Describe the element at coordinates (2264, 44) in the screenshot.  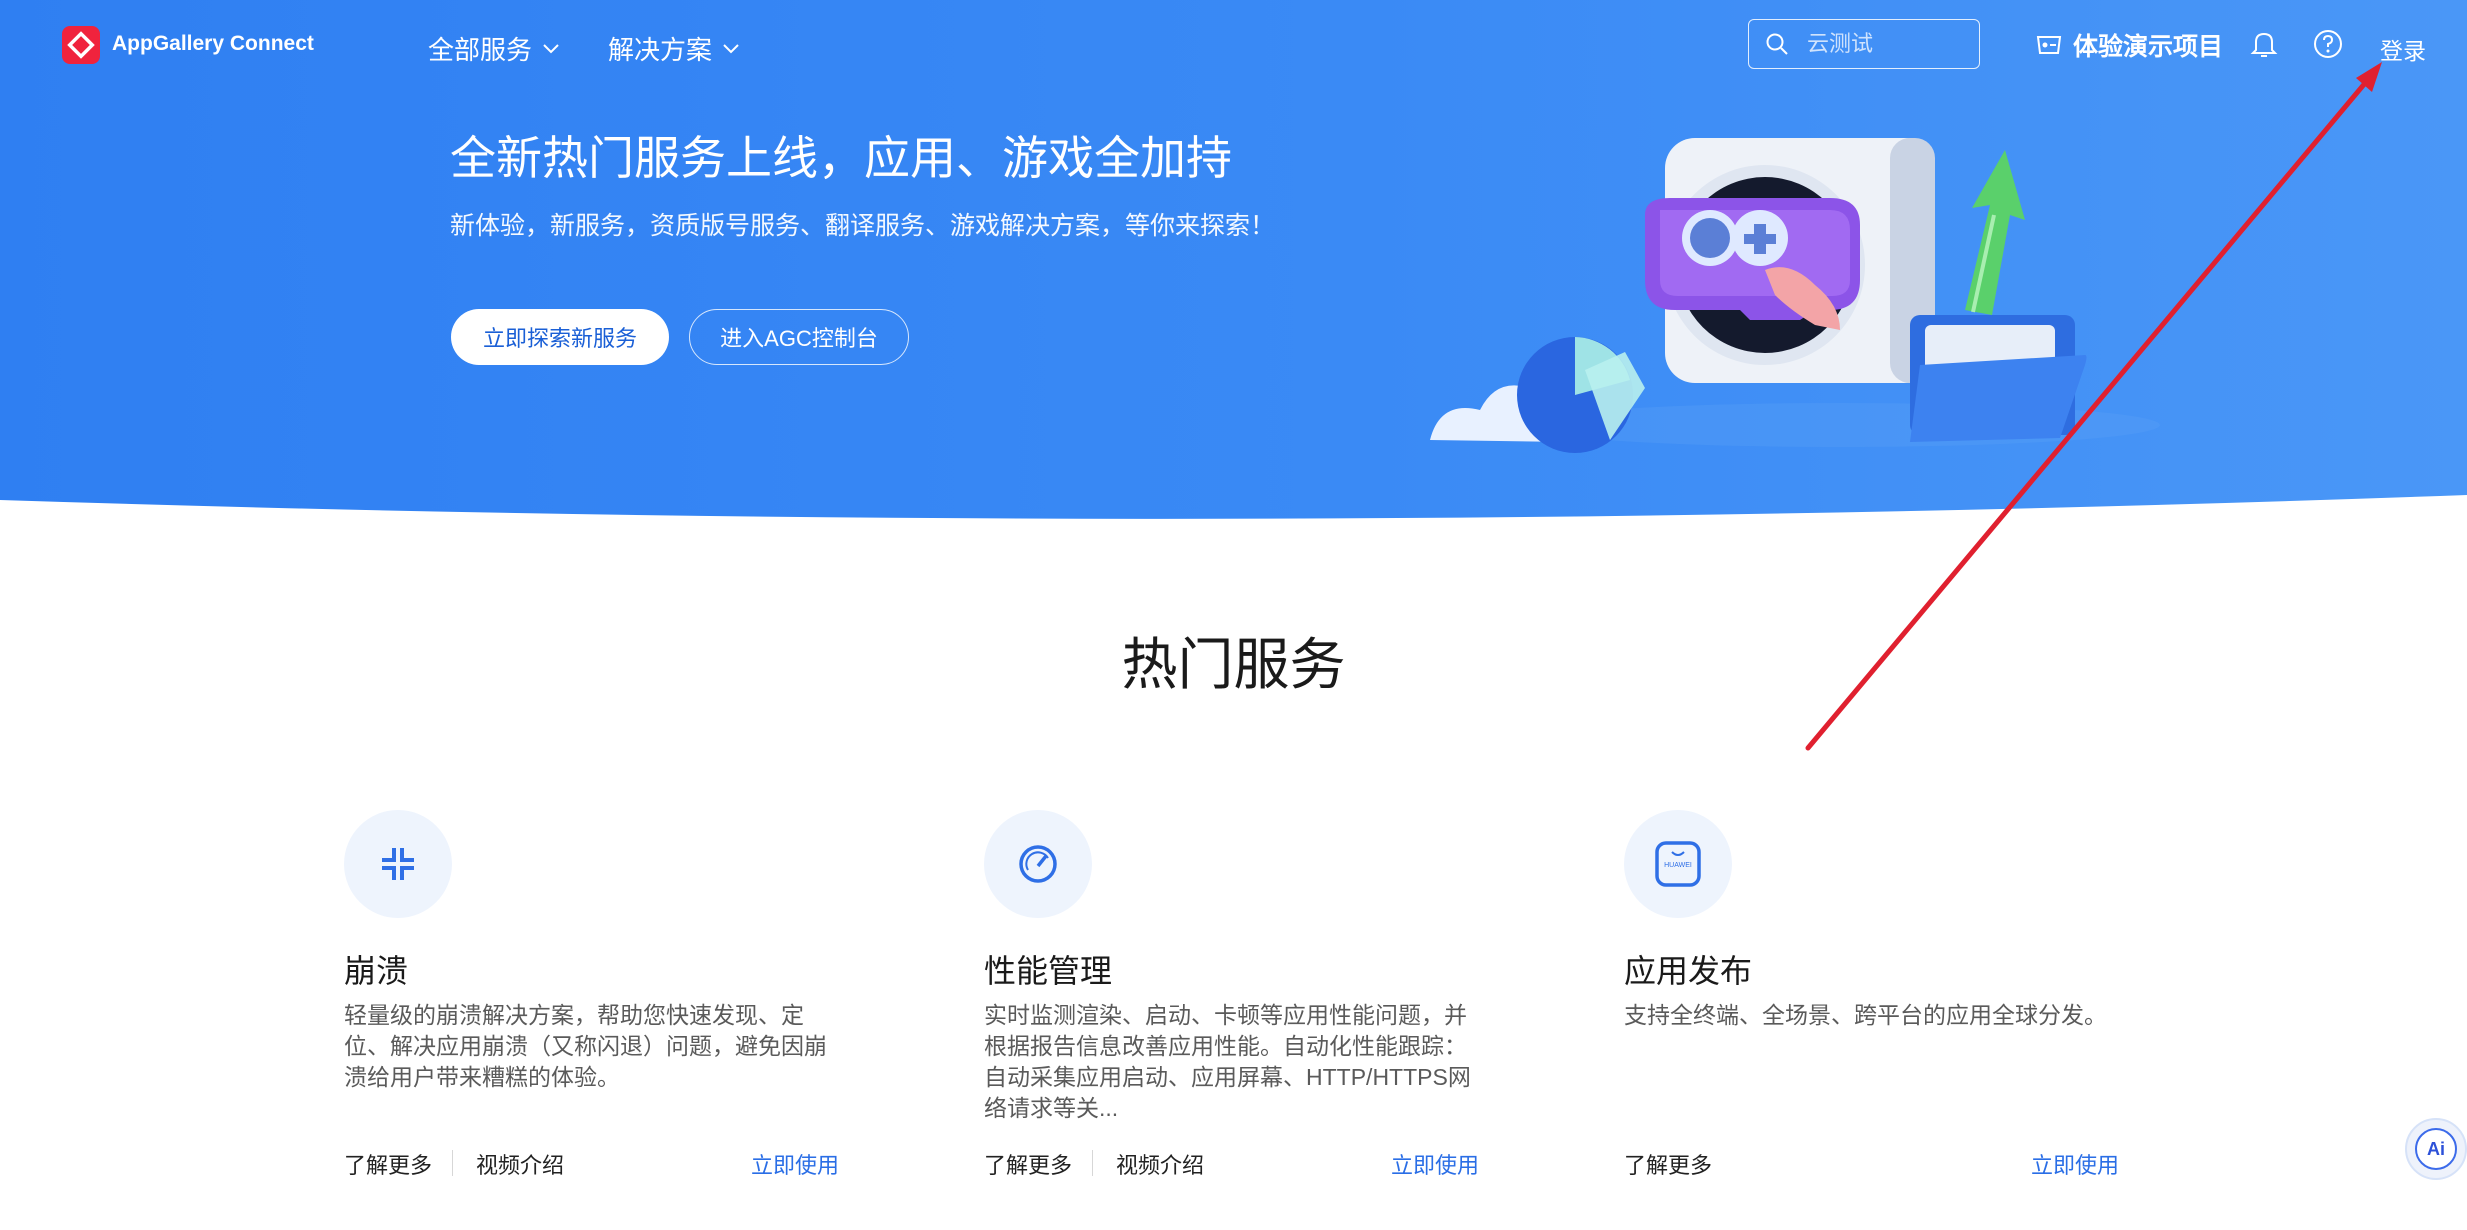
I see `bell-icon` at that location.